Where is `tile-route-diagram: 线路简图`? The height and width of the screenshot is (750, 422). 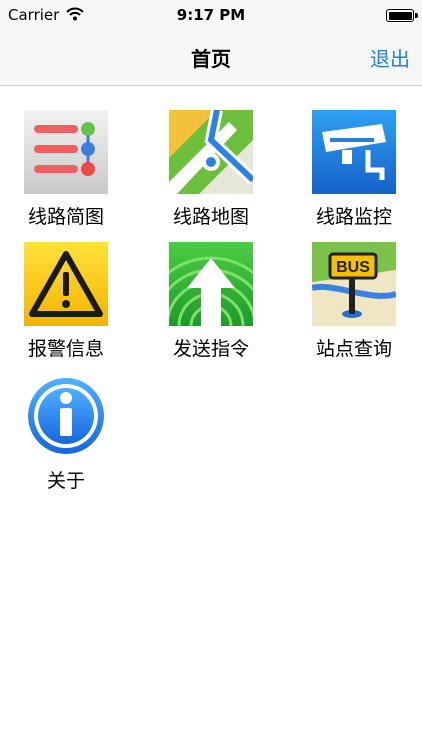 tile-route-diagram: 线路简图 is located at coordinates (66, 169).